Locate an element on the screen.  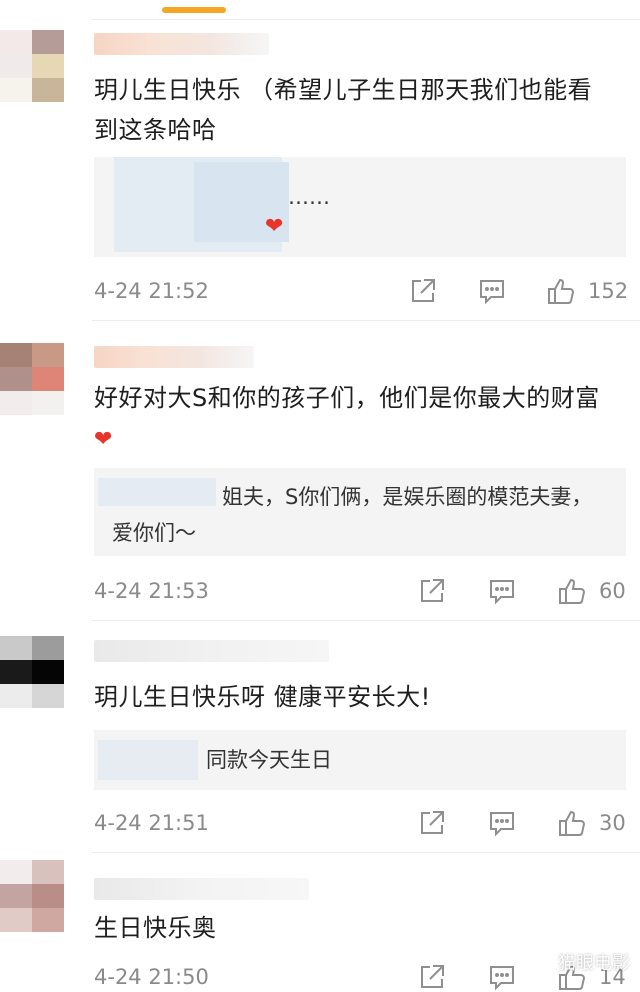
comment-text: 好好对大S和你的孩子们，他们是你最大的财富 ❤ is located at coordinates (355, 419).